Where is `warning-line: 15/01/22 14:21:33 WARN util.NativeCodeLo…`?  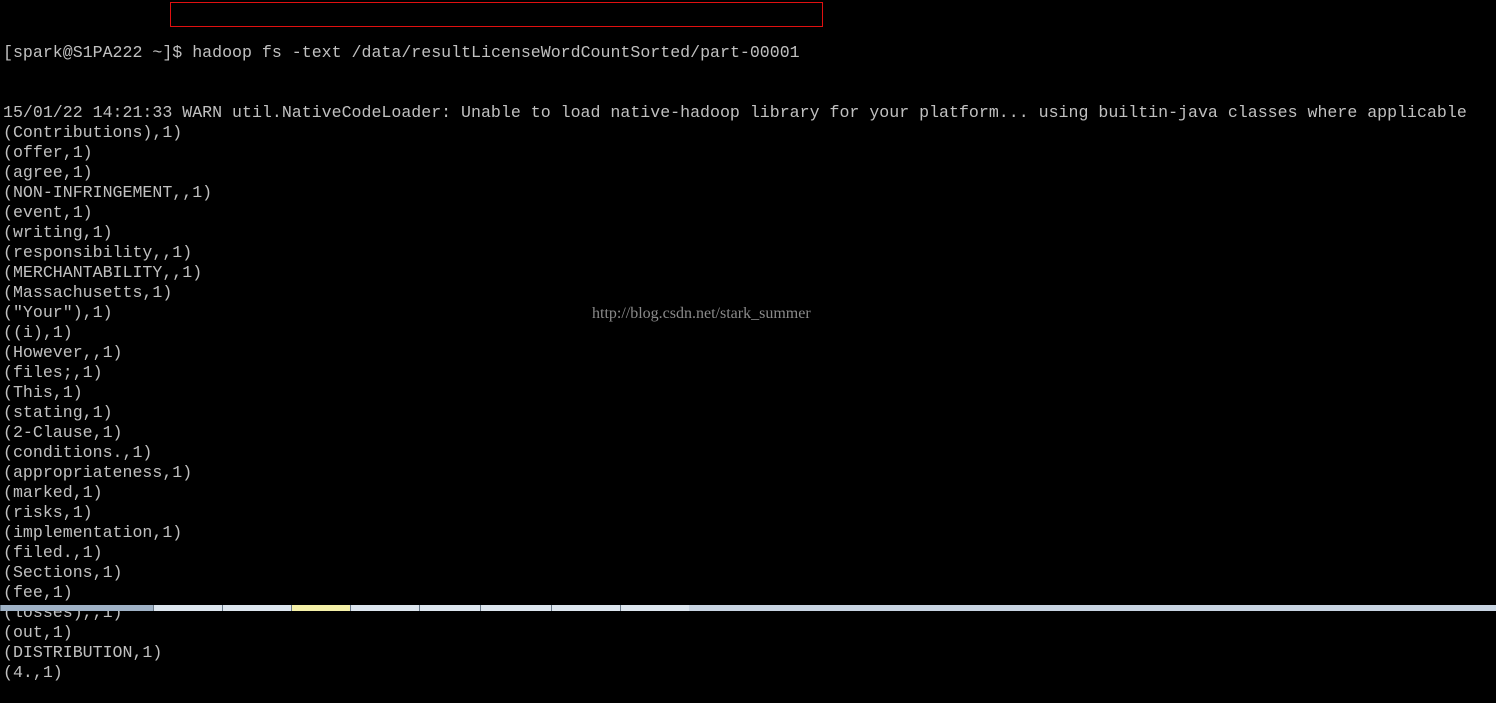 warning-line: 15/01/22 14:21:33 WARN util.NativeCodeLo… is located at coordinates (735, 112).